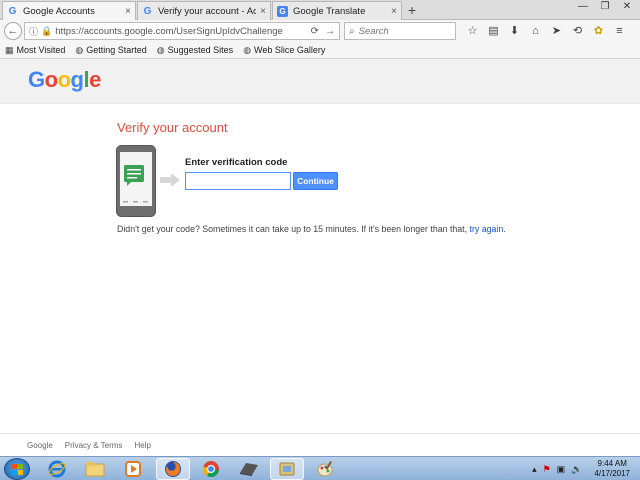 Image resolution: width=640 pixels, height=480 pixels. Describe the element at coordinates (320, 81) in the screenshot. I see `google-header: Google` at that location.